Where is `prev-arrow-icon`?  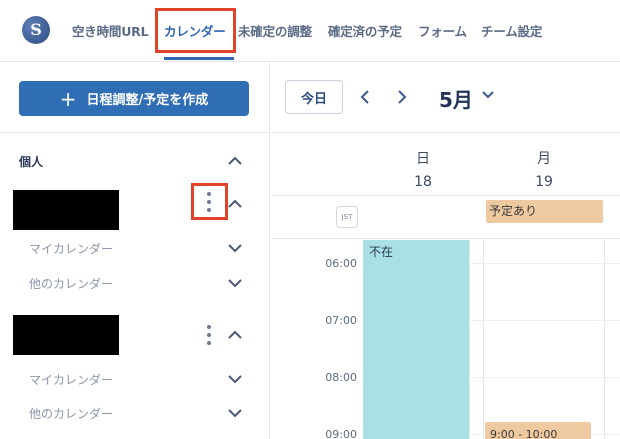 prev-arrow-icon is located at coordinates (365, 97).